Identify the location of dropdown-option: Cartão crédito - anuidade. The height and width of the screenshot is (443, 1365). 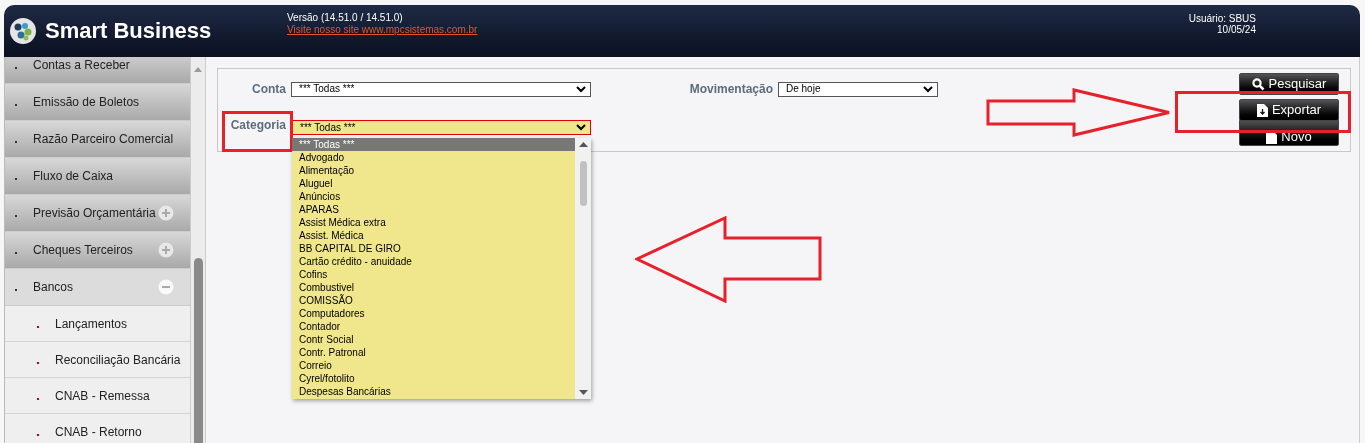
(433, 261).